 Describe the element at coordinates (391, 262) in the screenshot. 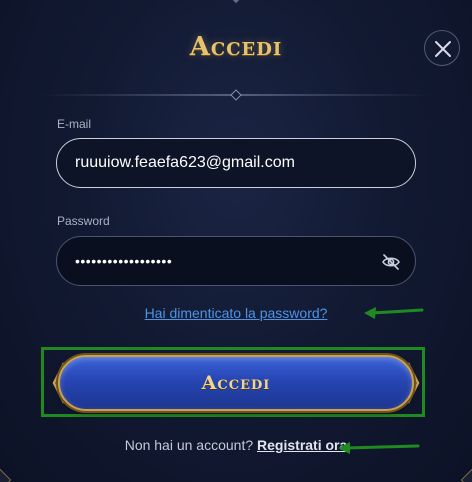

I see `eye-off-icon` at that location.